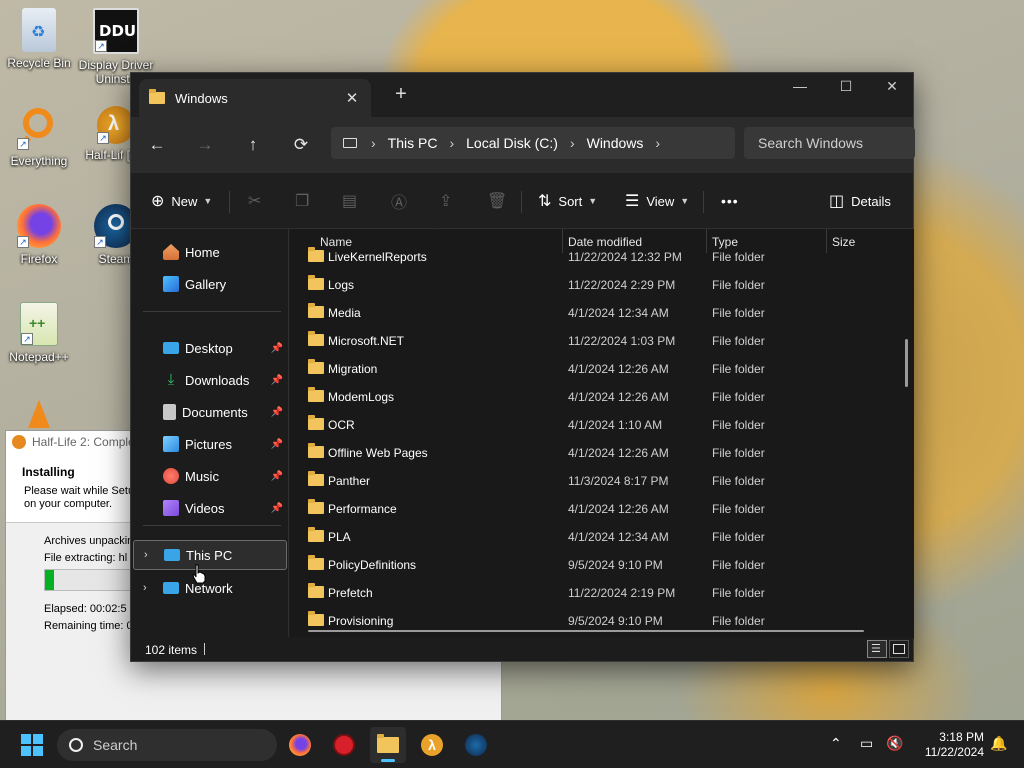 The width and height of the screenshot is (1024, 768). I want to click on close-window-button: ✕, so click(892, 87).